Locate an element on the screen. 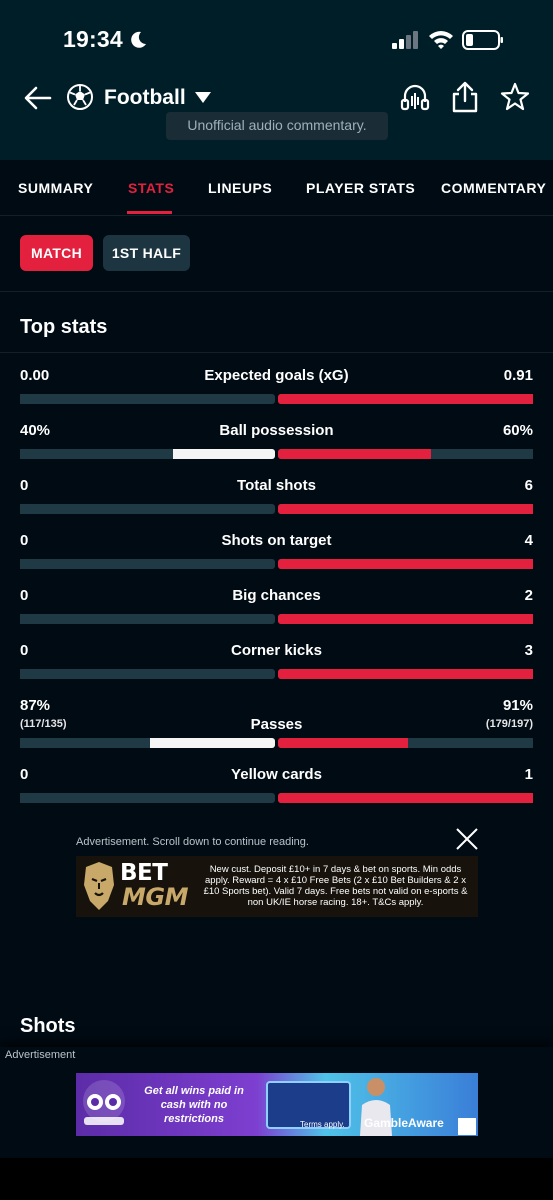  top-stats-title: Top stats is located at coordinates (64, 327).